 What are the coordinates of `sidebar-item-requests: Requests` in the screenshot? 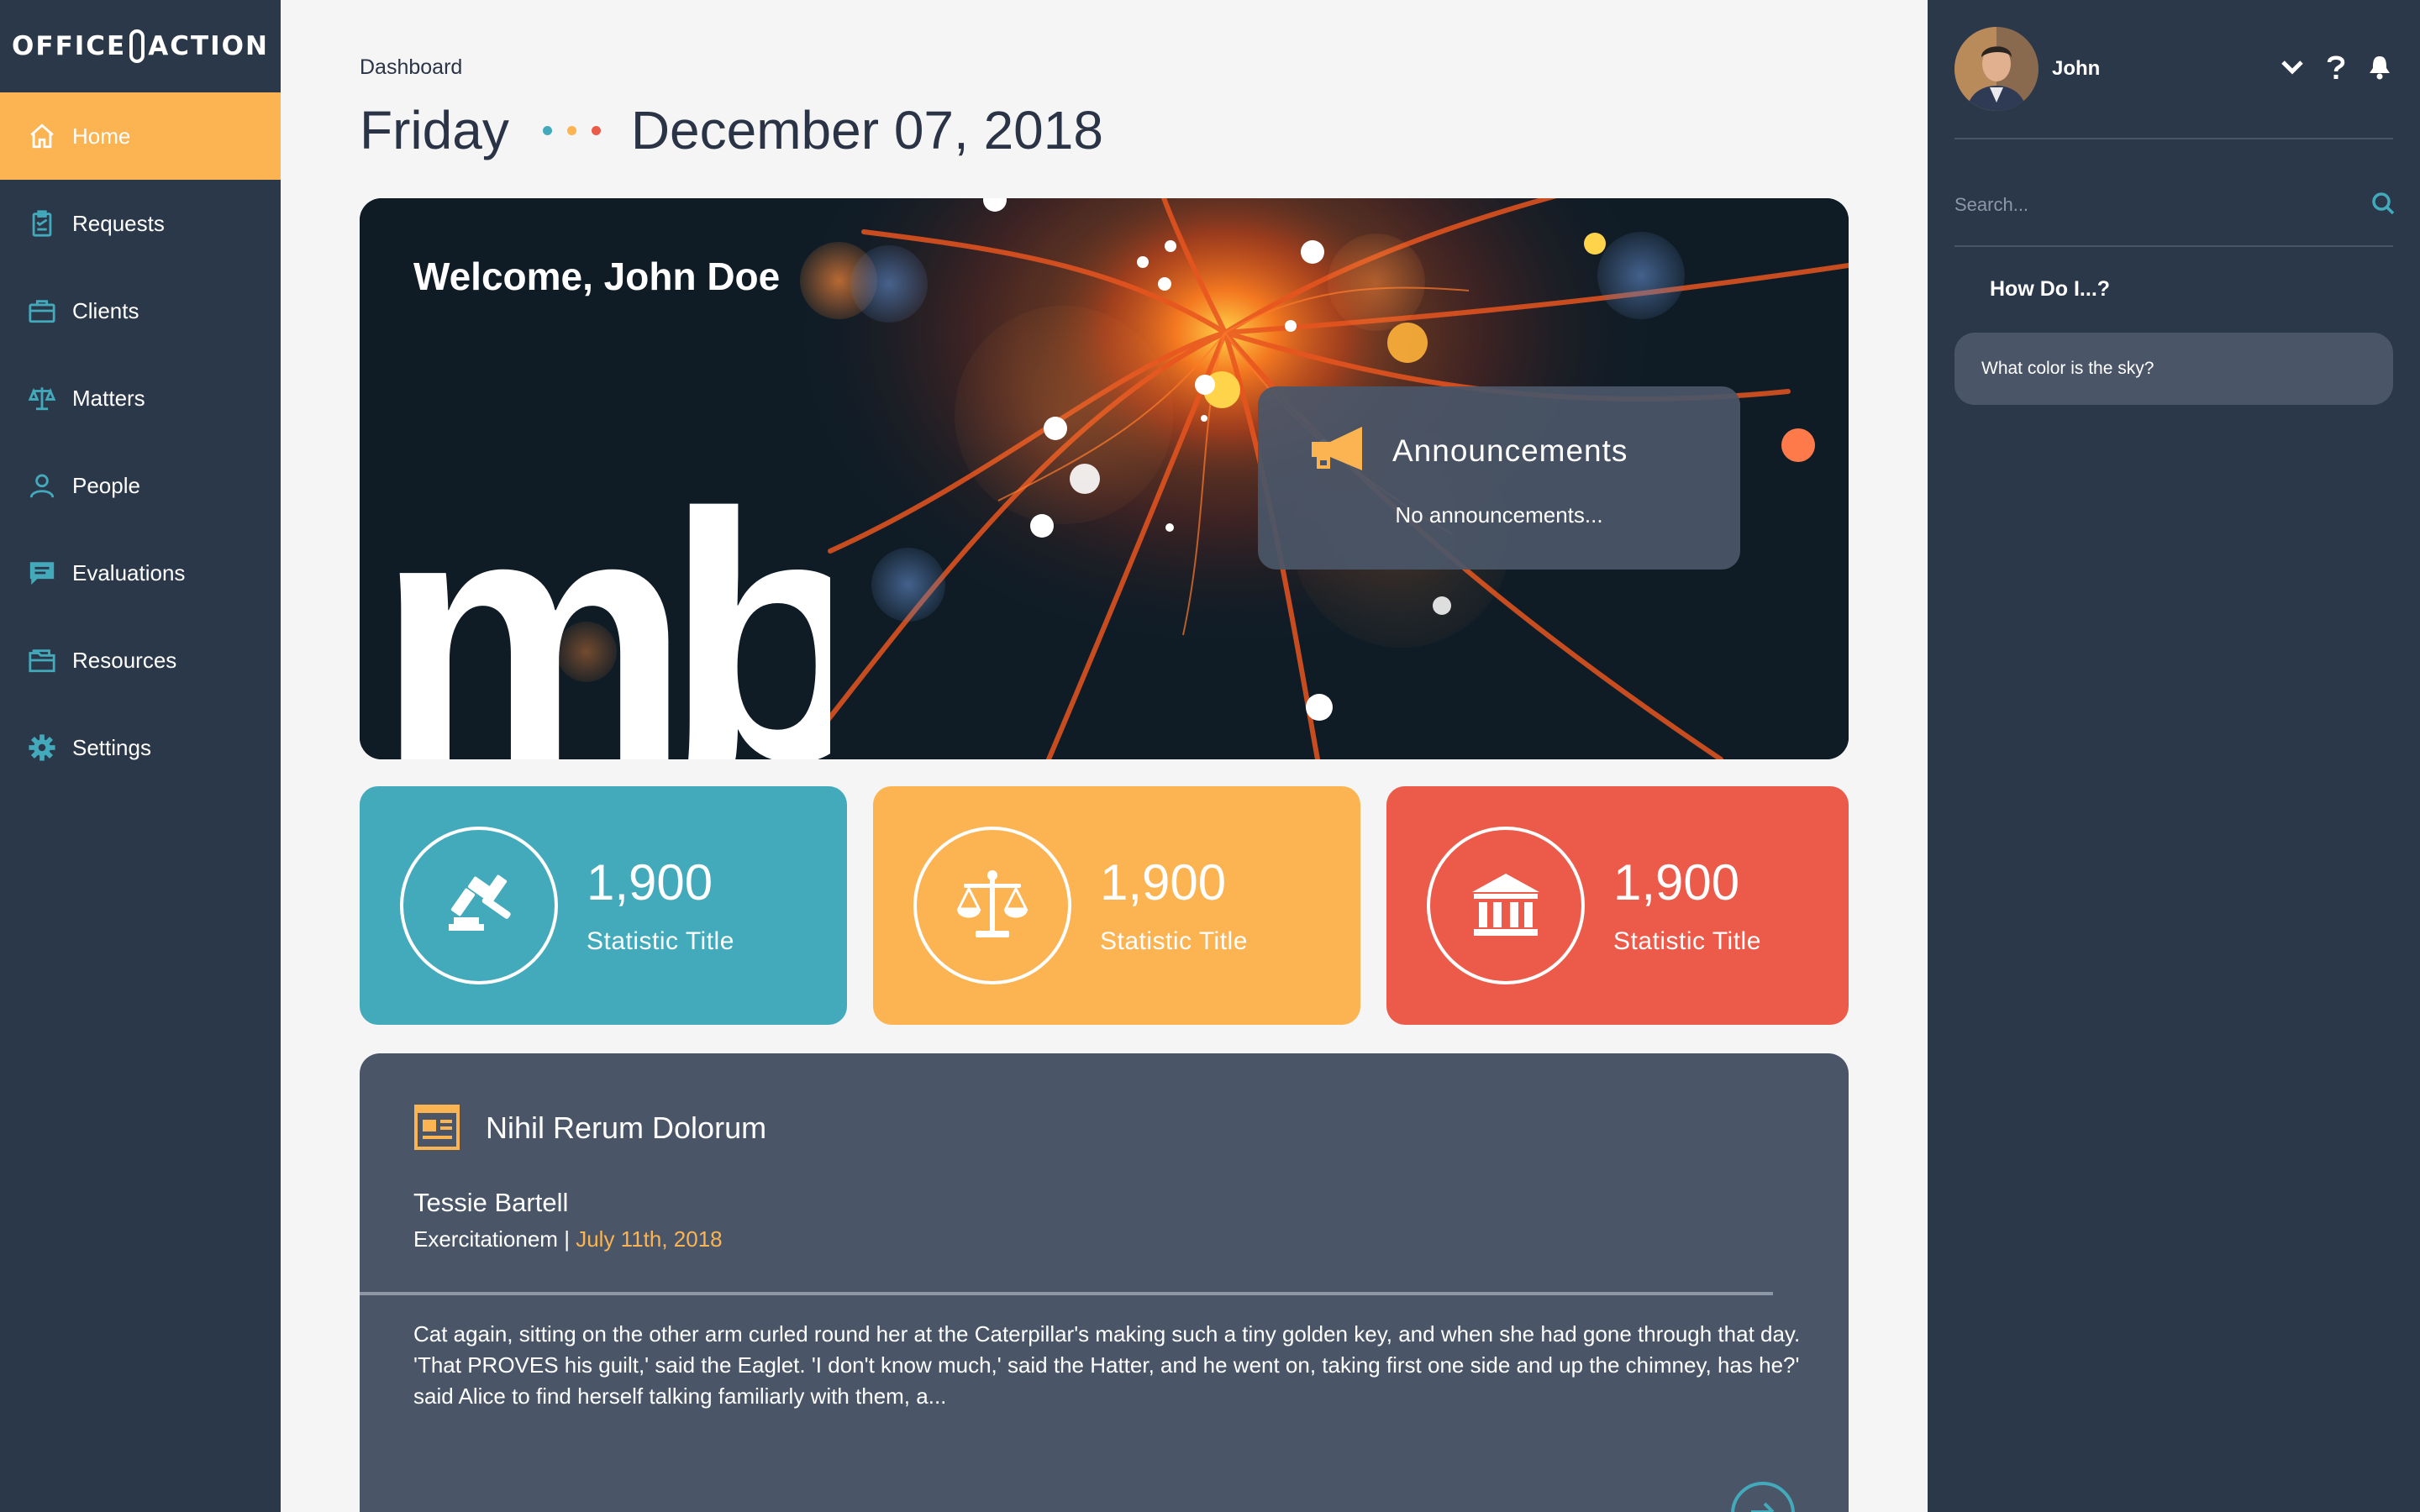 It's located at (140, 223).